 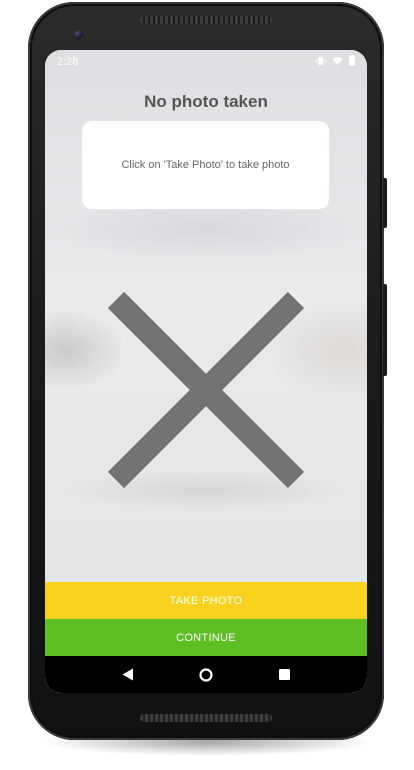 I want to click on continue-button: CONTINUE, so click(x=206, y=637).